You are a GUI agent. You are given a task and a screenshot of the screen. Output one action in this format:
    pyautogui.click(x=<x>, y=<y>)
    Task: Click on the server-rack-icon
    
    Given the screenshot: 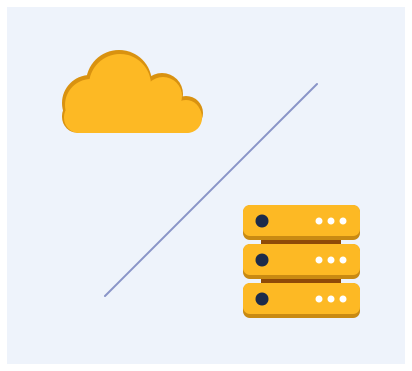 What is the action you would take?
    pyautogui.click(x=301, y=261)
    